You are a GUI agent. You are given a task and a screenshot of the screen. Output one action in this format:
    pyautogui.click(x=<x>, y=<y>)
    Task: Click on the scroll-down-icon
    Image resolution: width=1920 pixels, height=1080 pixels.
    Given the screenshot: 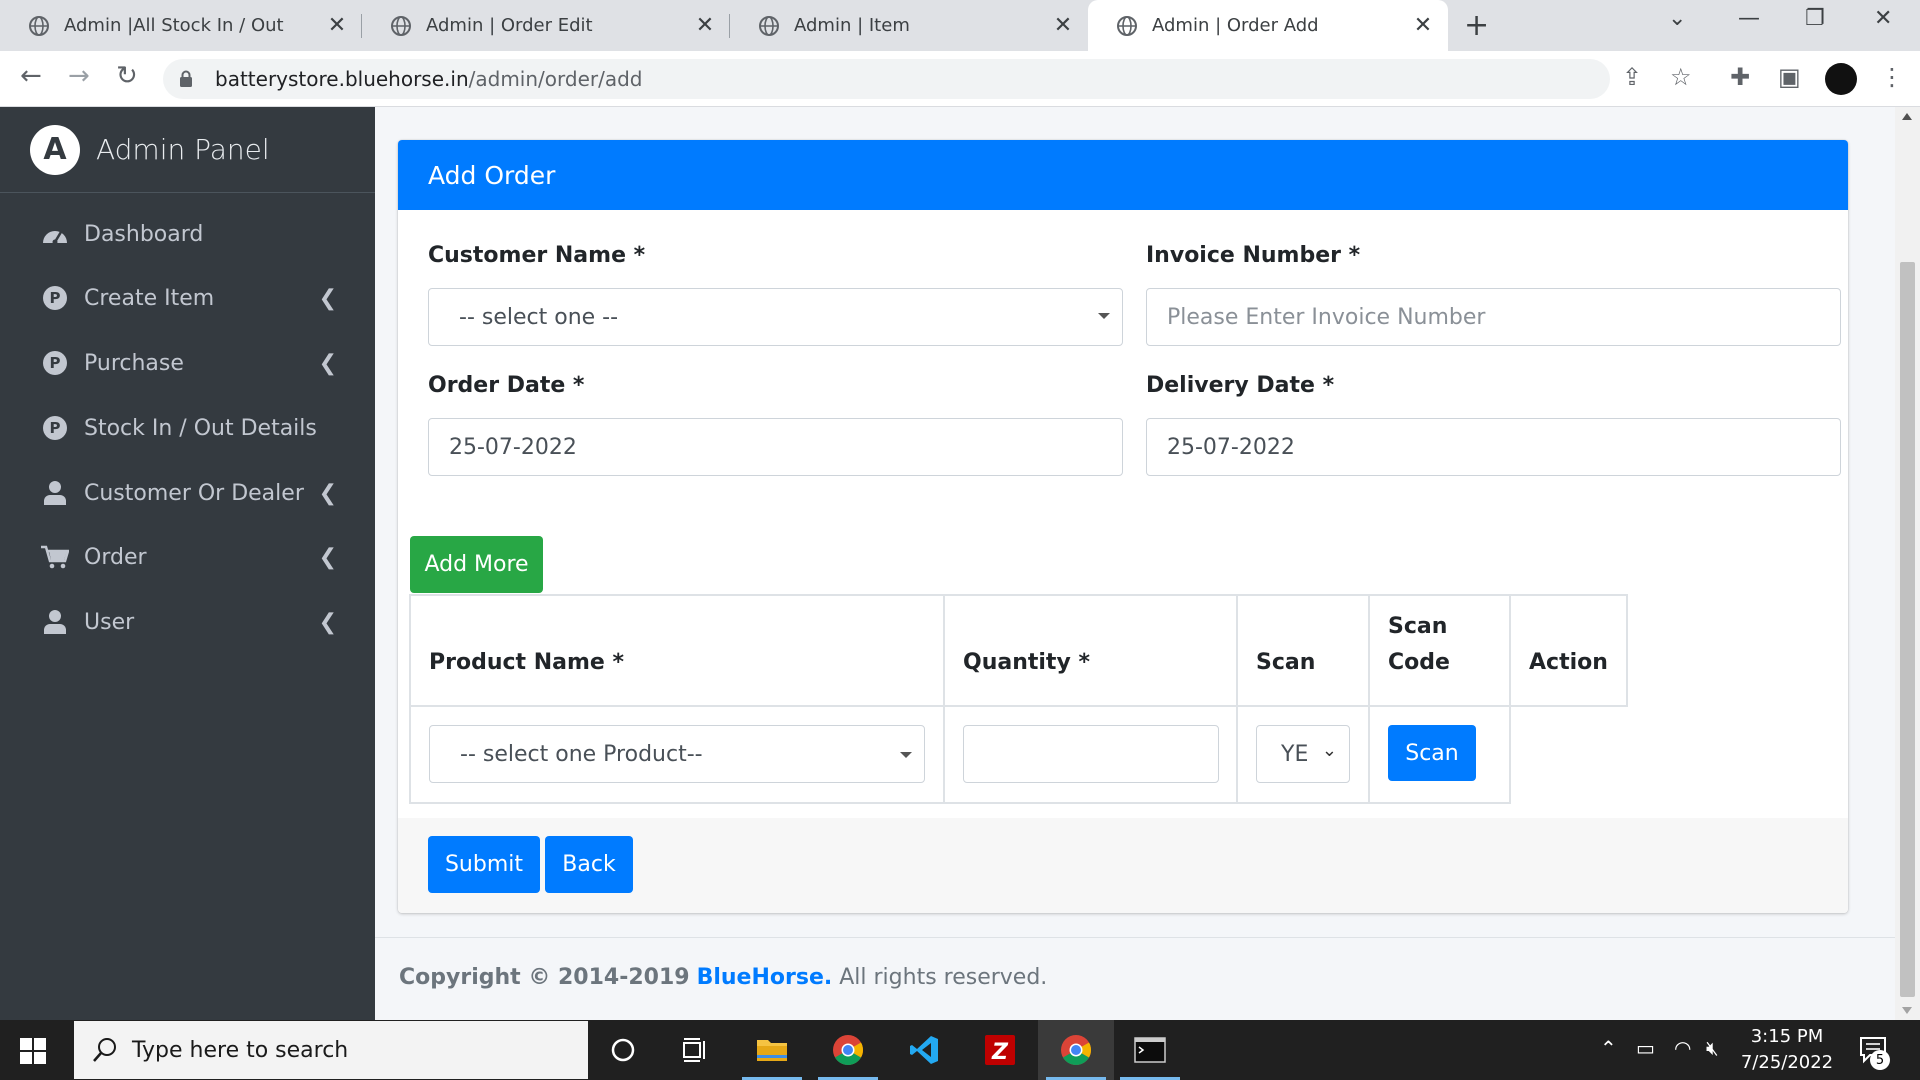 What is the action you would take?
    pyautogui.click(x=1907, y=1010)
    